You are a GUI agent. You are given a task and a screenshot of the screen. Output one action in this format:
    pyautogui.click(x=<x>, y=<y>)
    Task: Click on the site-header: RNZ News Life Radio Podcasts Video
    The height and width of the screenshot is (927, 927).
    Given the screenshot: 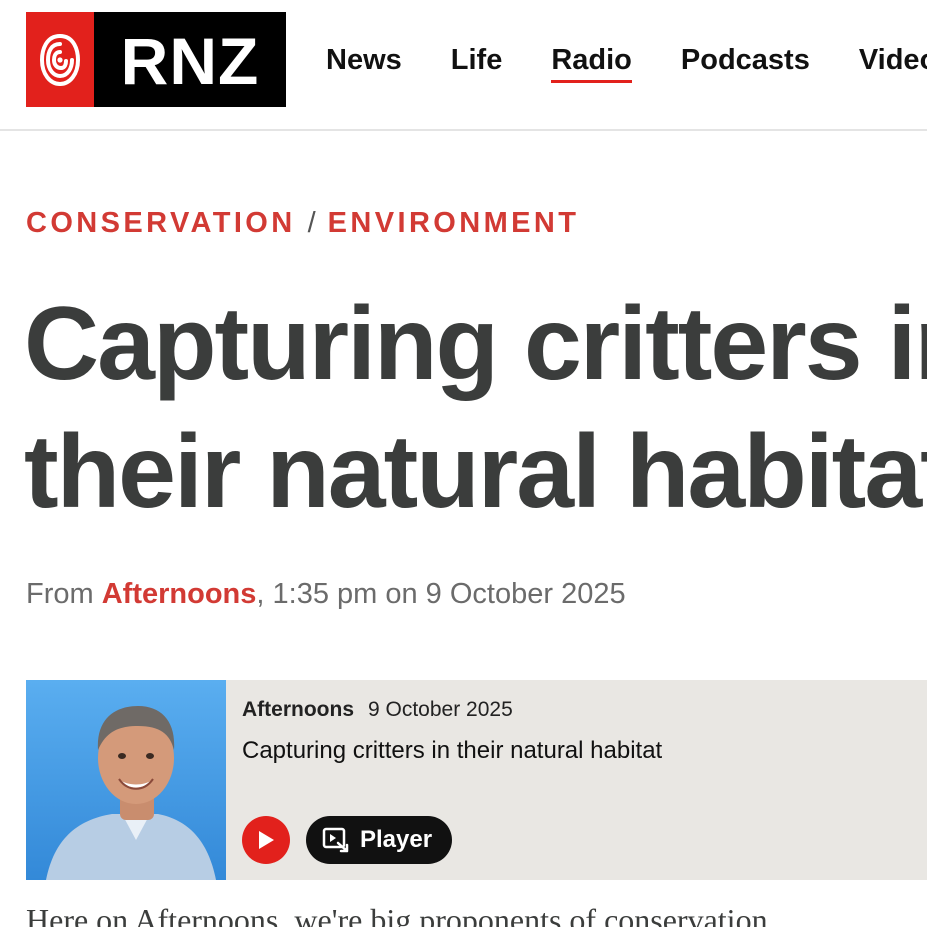 What is the action you would take?
    pyautogui.click(x=463, y=65)
    